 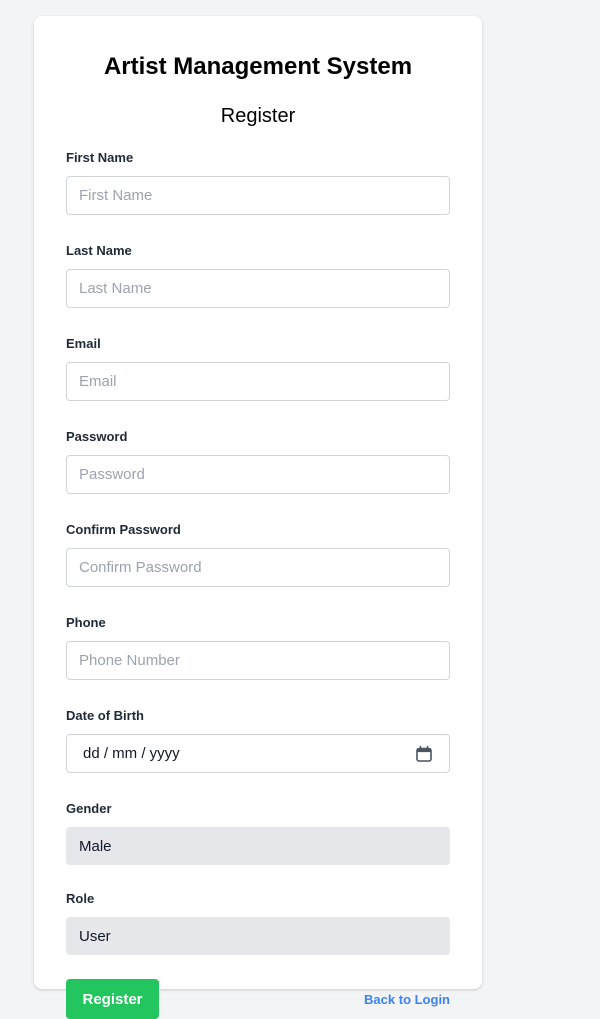 What do you see at coordinates (100, 157) in the screenshot?
I see `first-name-label: First Name` at bounding box center [100, 157].